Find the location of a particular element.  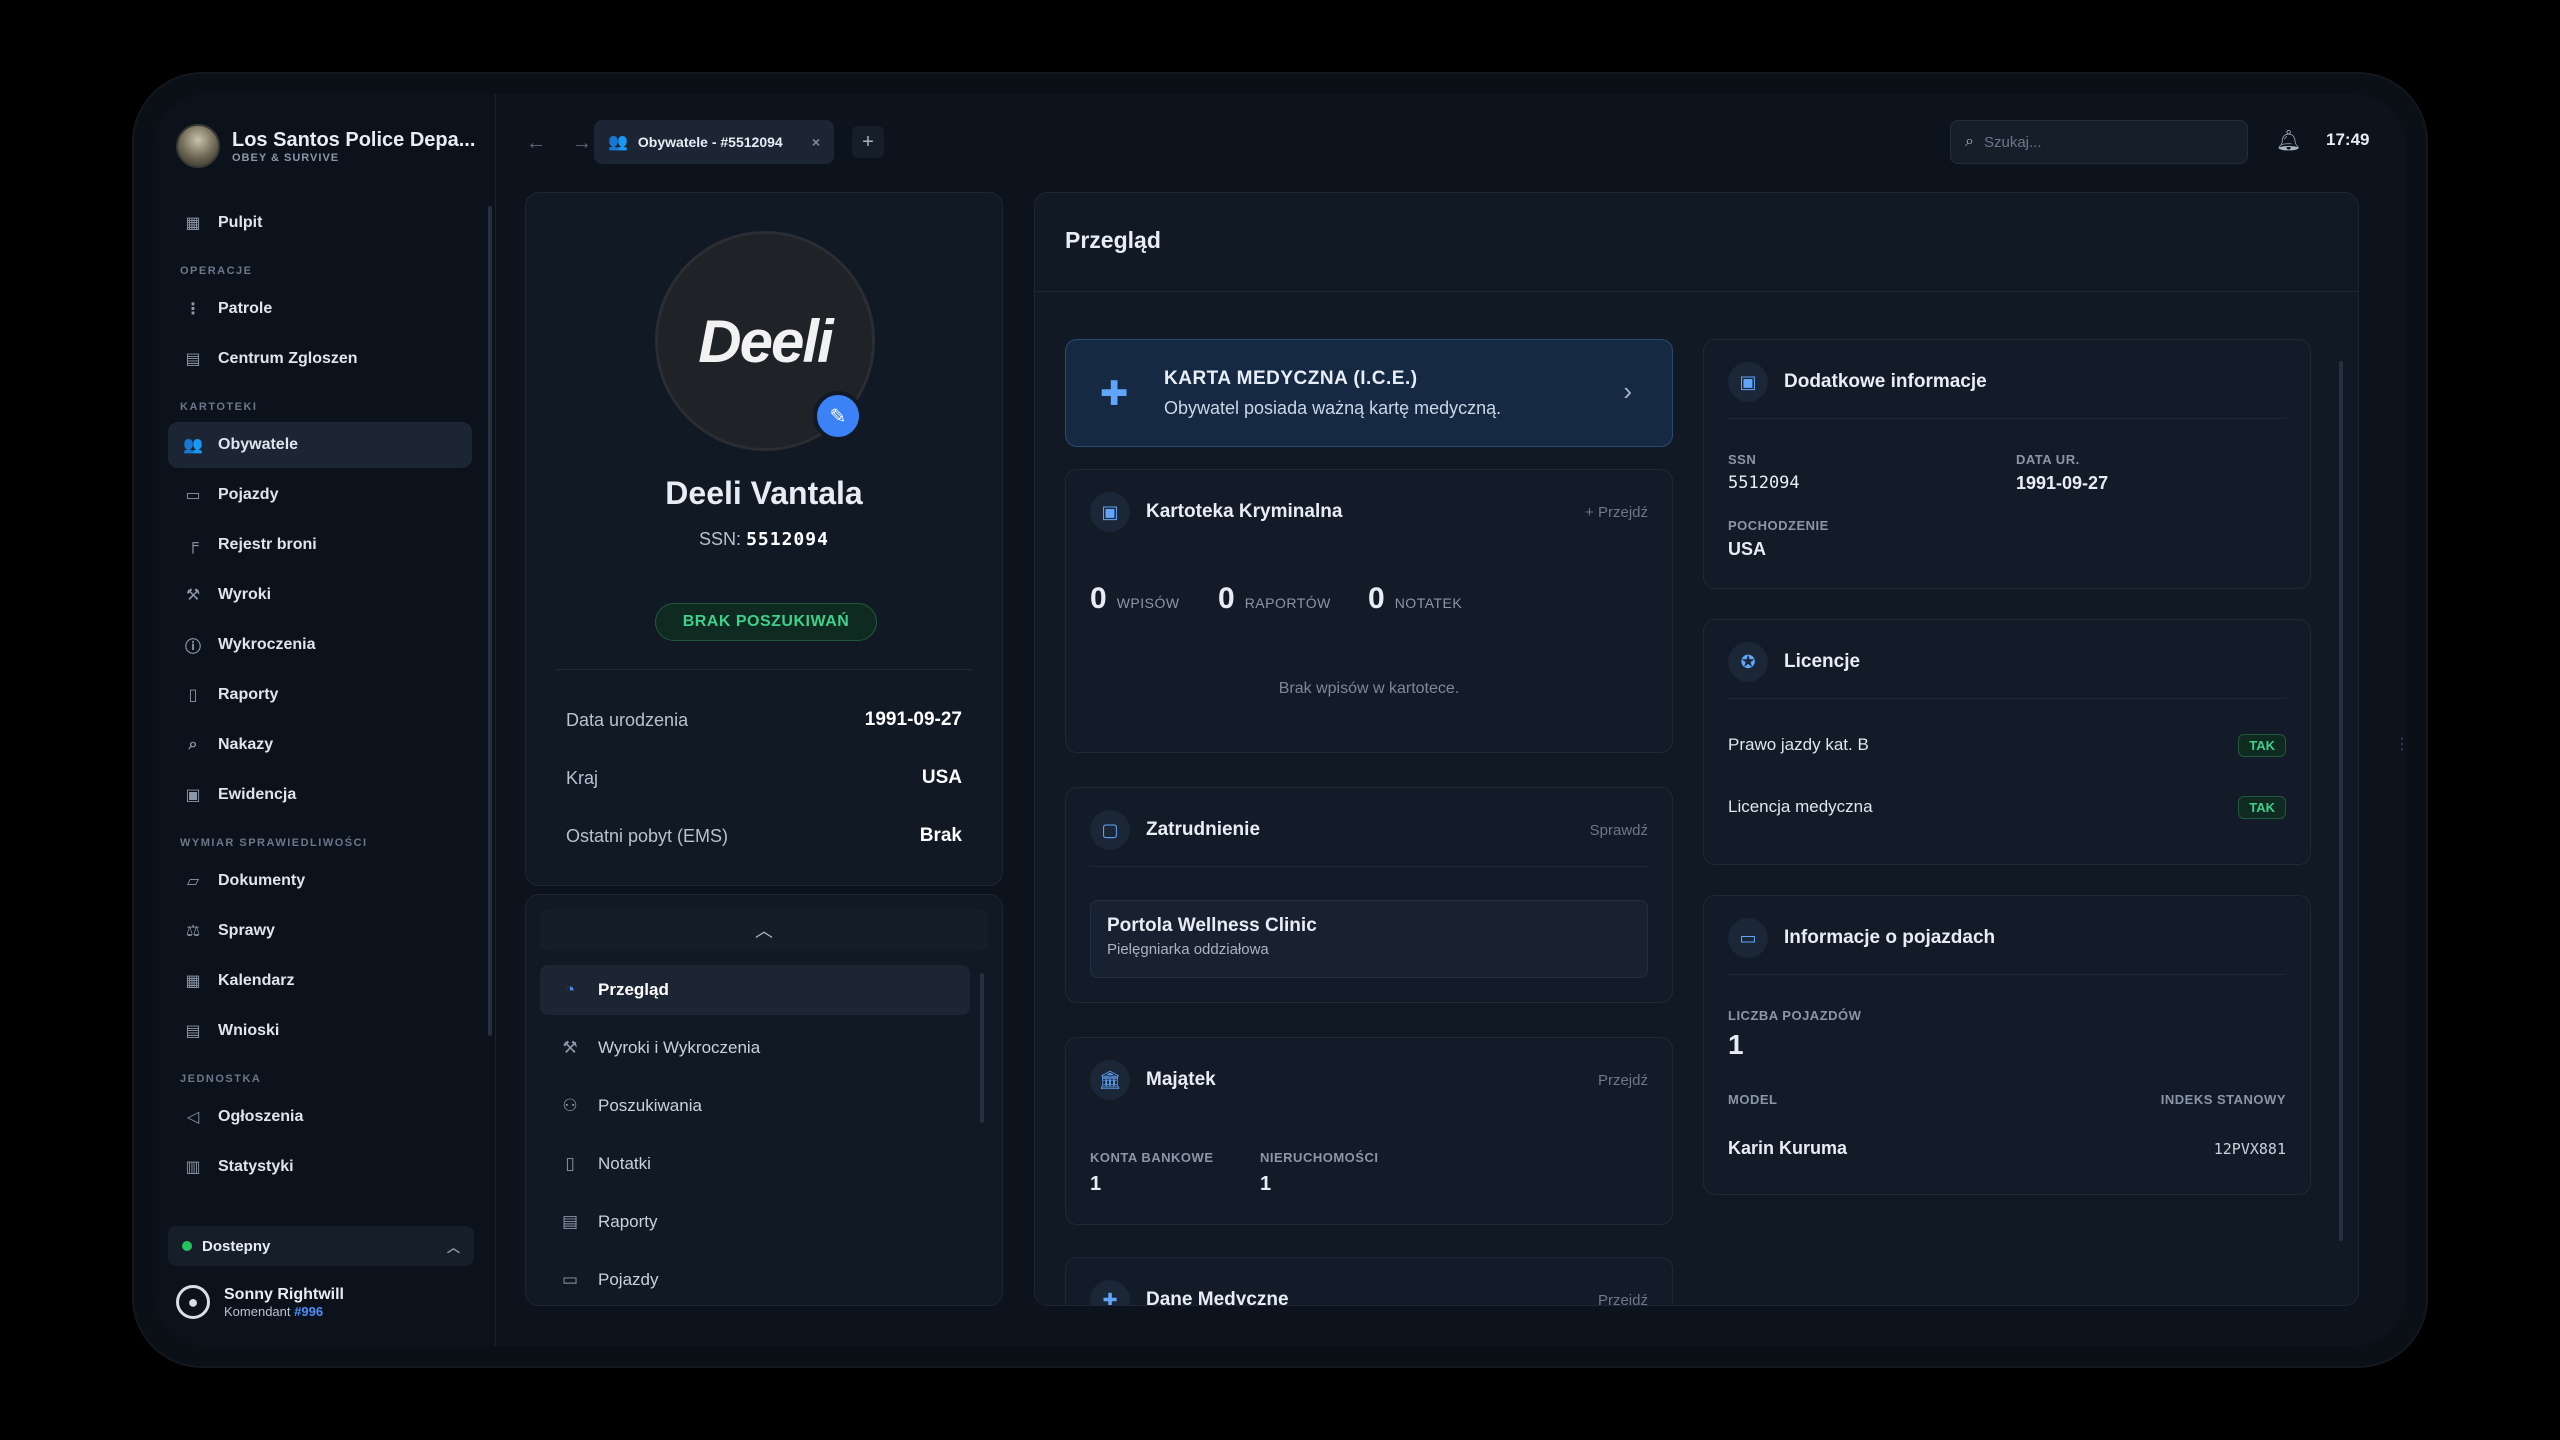

sidebar-item-label: Ewidencja is located at coordinates (257, 794).